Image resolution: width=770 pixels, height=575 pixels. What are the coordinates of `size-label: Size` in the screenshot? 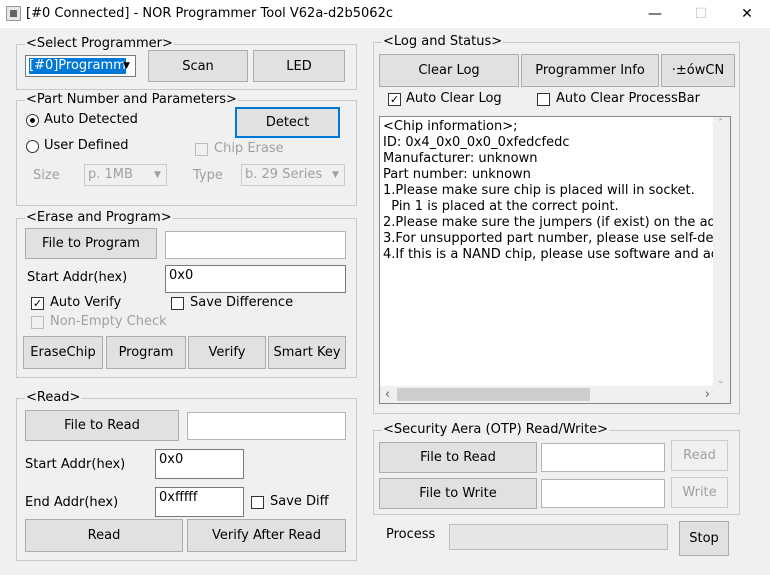 It's located at (46, 175).